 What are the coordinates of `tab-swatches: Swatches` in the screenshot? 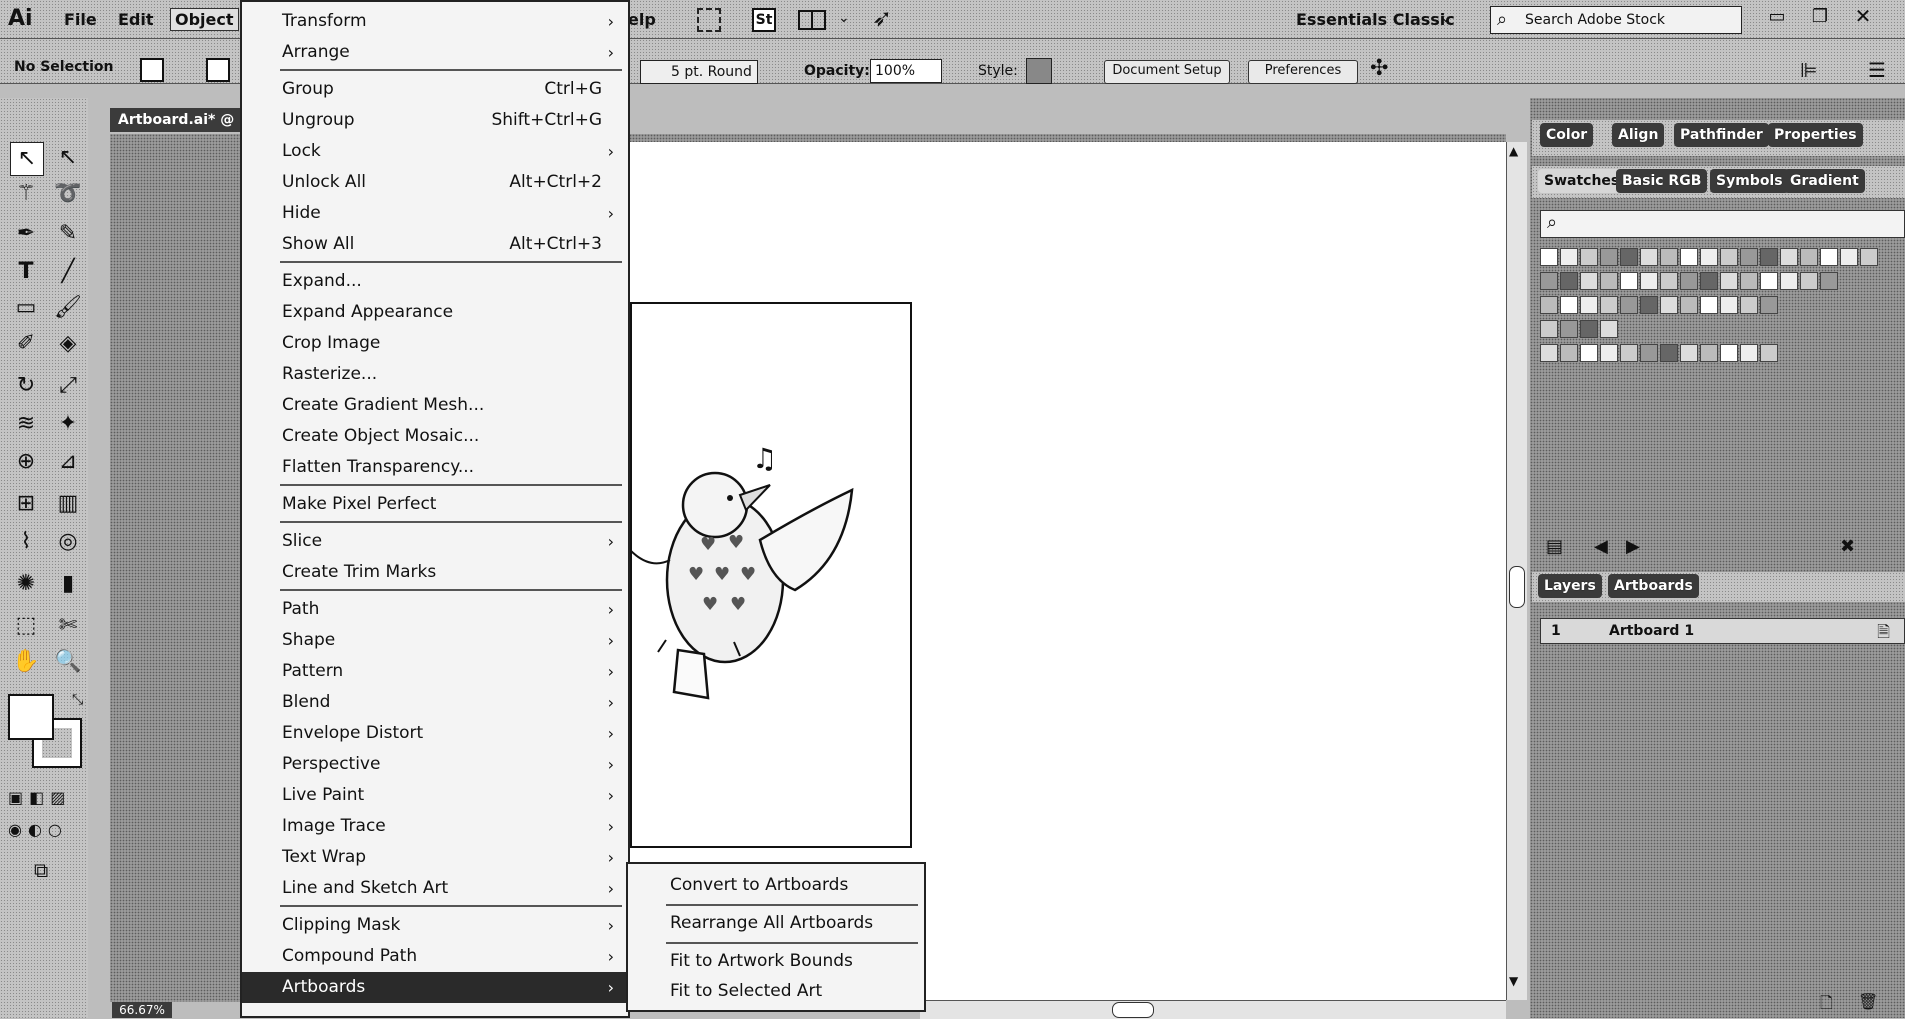 It's located at (1582, 181).